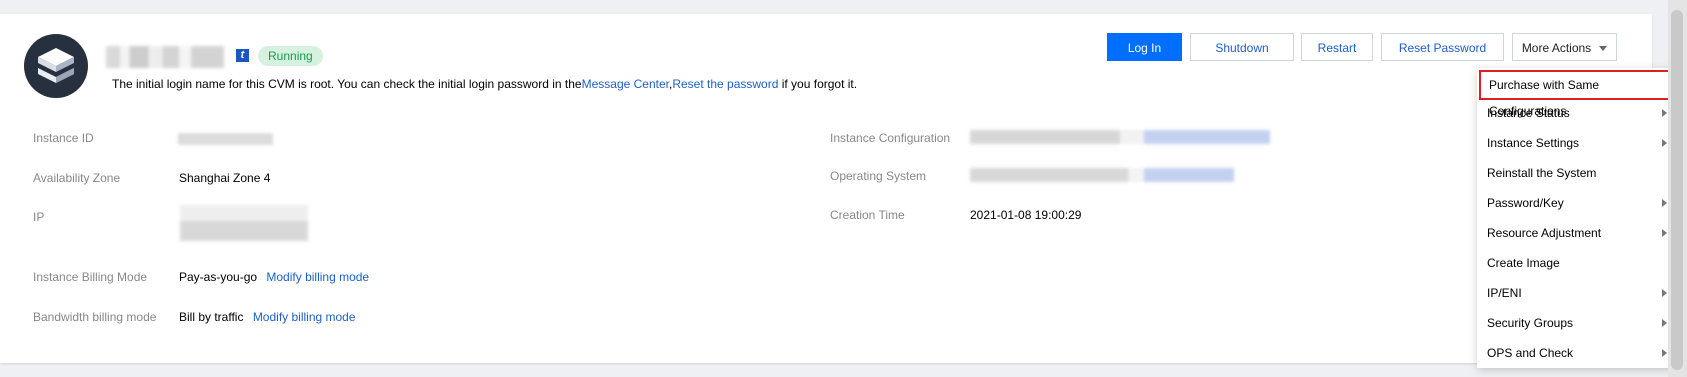 The height and width of the screenshot is (377, 1687). Describe the element at coordinates (1577, 94) in the screenshot. I see `menu-item-purchase-same-config: Purchase with Same Configurations` at that location.